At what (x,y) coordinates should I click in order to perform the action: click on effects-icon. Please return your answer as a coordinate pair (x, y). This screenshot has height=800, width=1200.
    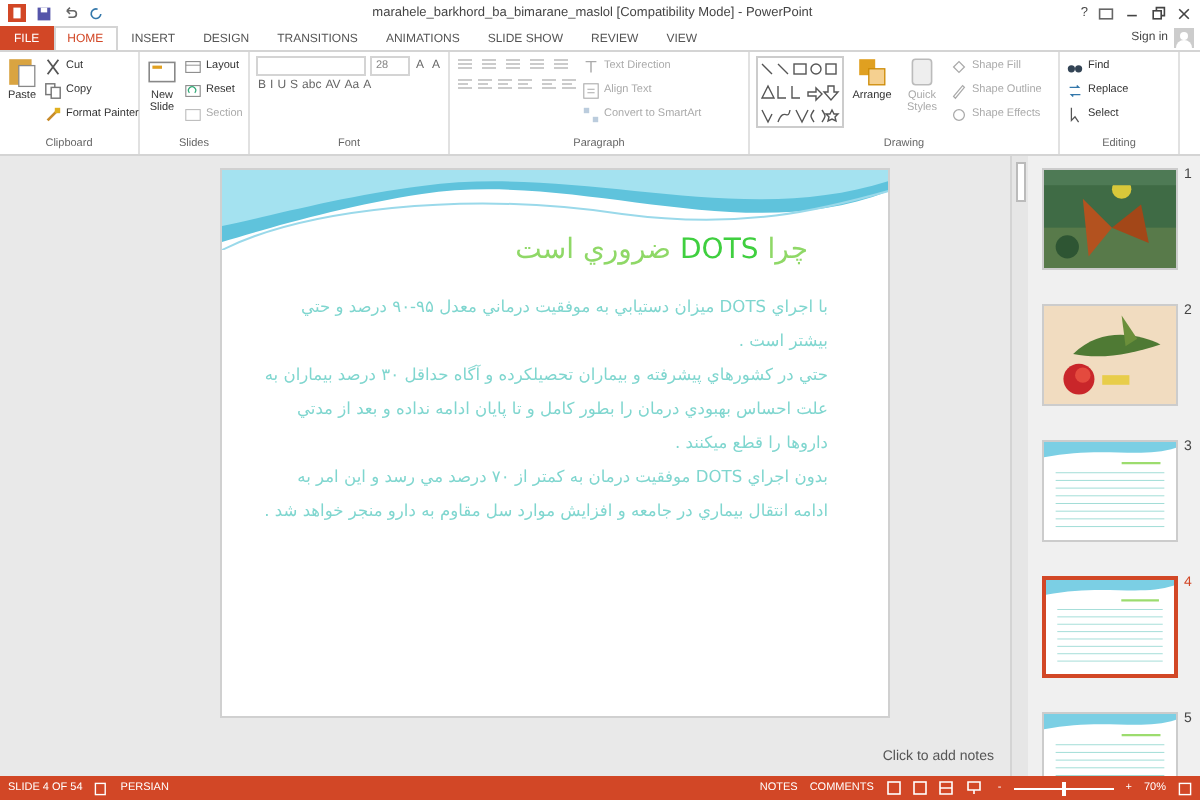
    Looking at the image, I should click on (959, 114).